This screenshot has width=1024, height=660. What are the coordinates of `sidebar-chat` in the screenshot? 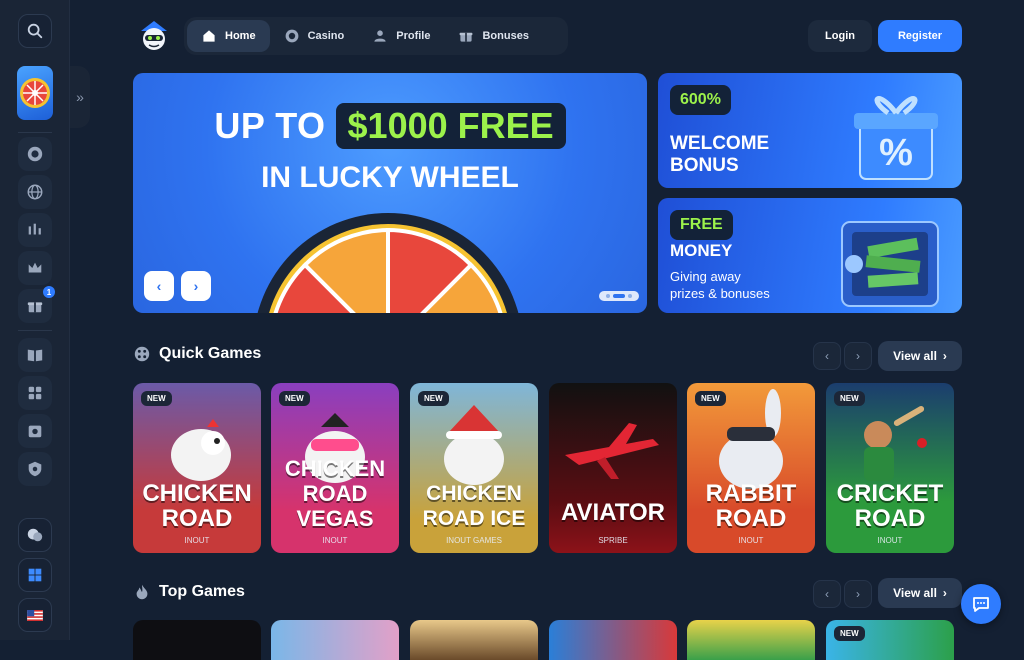 It's located at (35, 535).